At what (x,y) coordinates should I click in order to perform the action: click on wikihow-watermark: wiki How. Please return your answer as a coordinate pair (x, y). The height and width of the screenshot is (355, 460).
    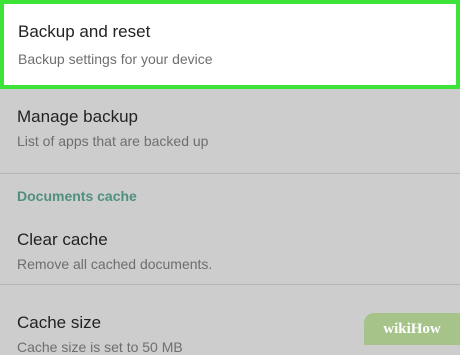
    Looking at the image, I should click on (412, 329).